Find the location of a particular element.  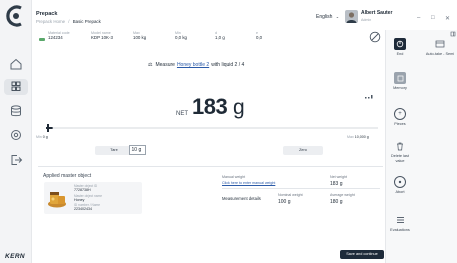

range-min-label: Min 0 g is located at coordinates (42, 137).